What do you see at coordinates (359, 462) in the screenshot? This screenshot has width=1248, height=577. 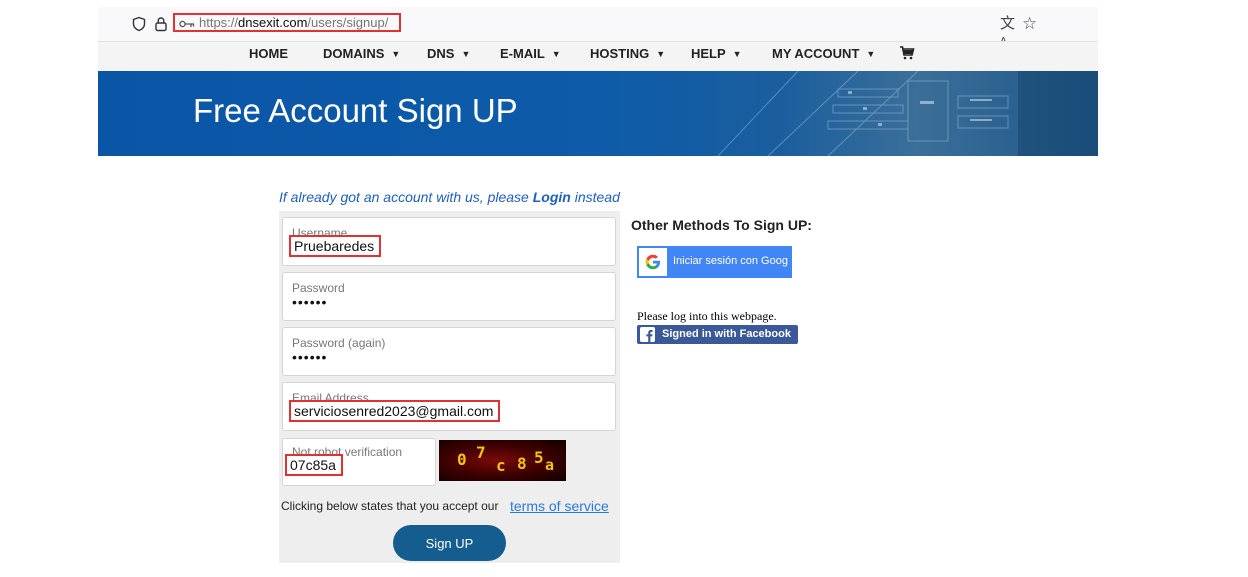 I see `captcha-field: Not robot verification 07c85a` at bounding box center [359, 462].